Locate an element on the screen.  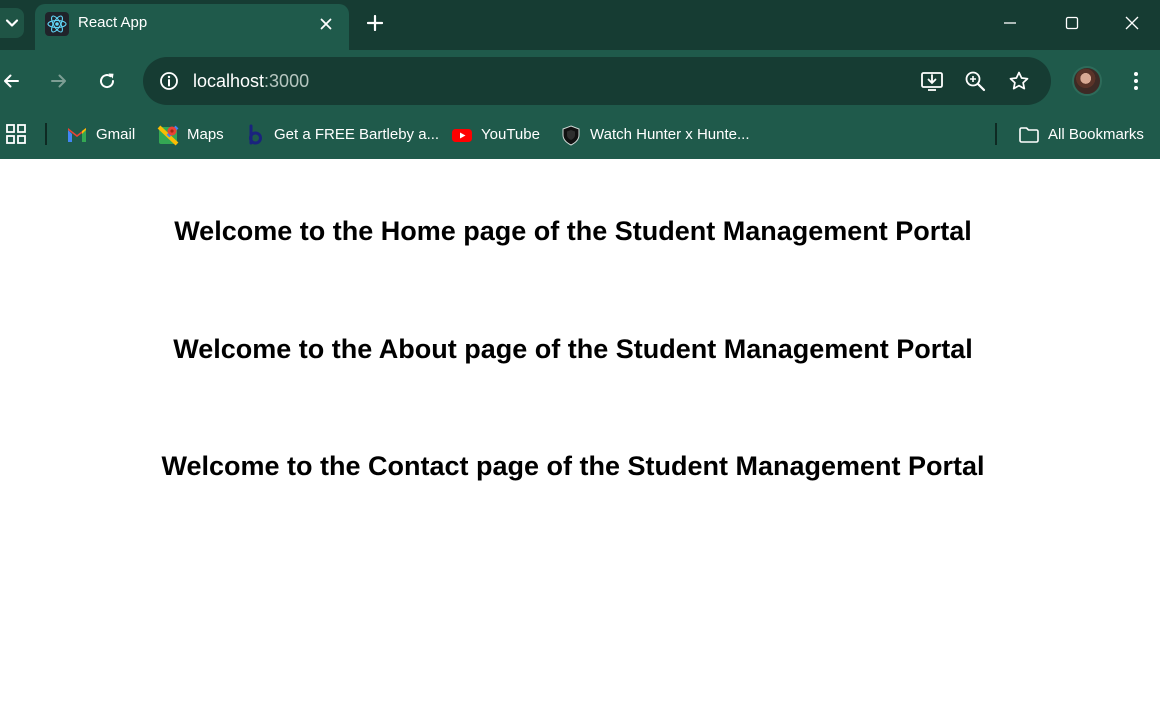
url-port: :3000 is located at coordinates (287, 81).